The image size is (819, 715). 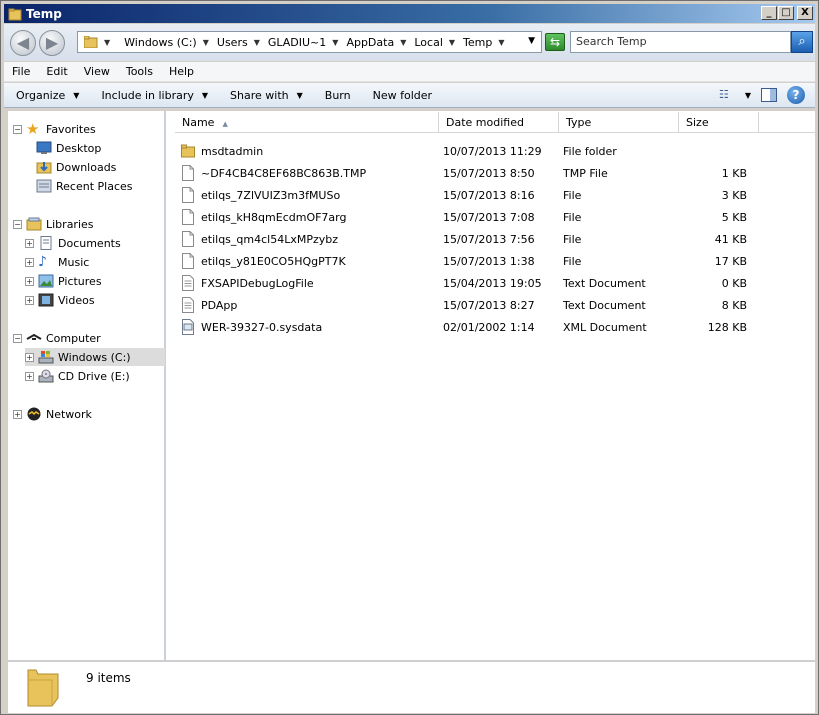 I want to click on pictures-icon, so click(x=46, y=281).